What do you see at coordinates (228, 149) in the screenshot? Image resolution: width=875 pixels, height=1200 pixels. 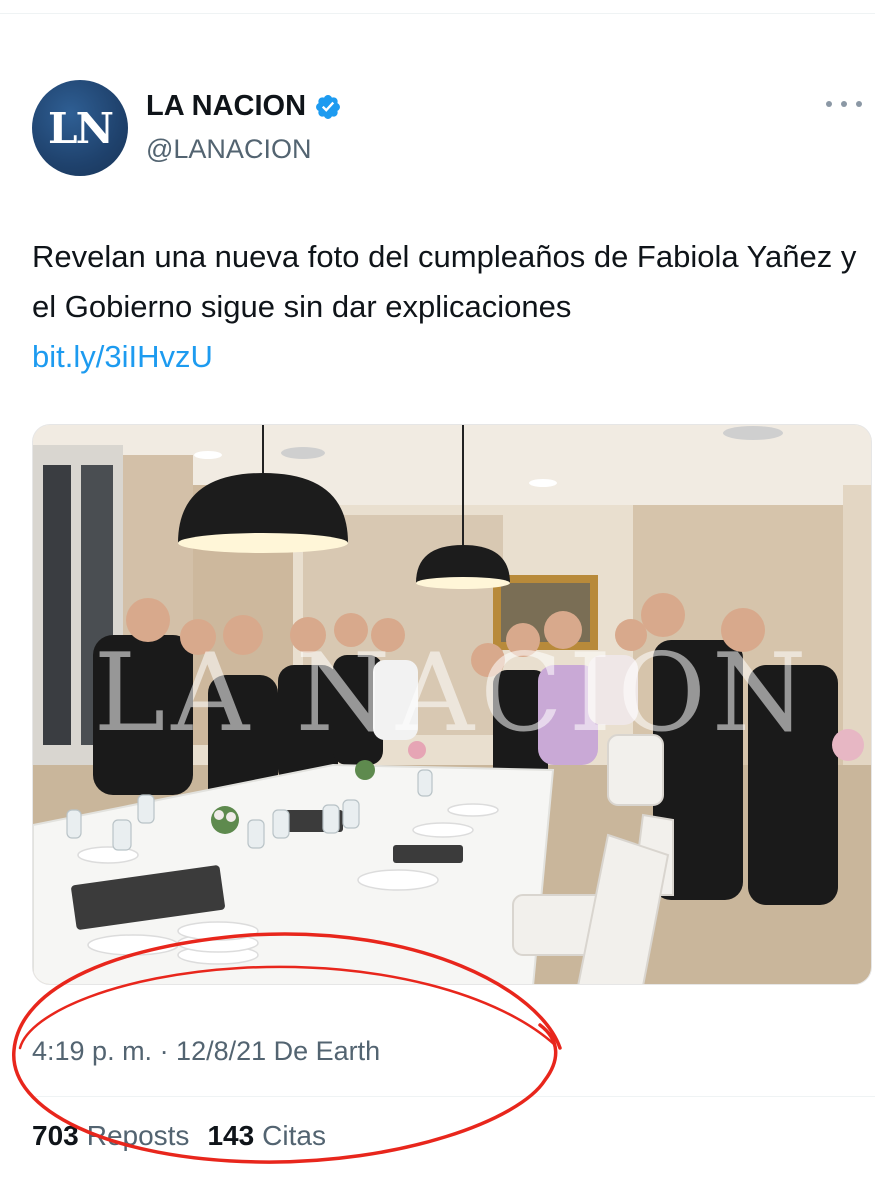 I see `account-handle: @LANACION` at bounding box center [228, 149].